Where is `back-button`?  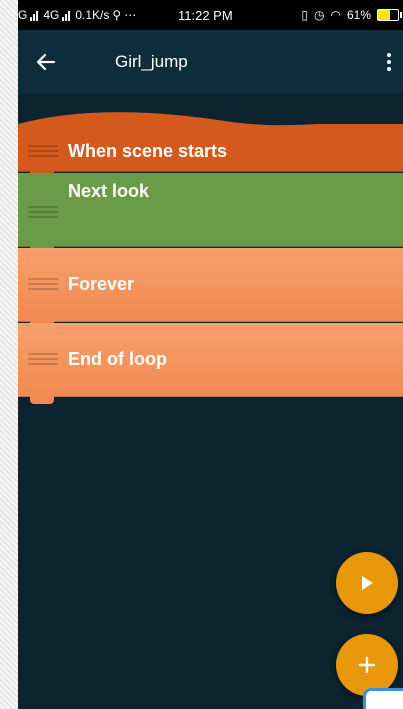 back-button is located at coordinates (46, 62).